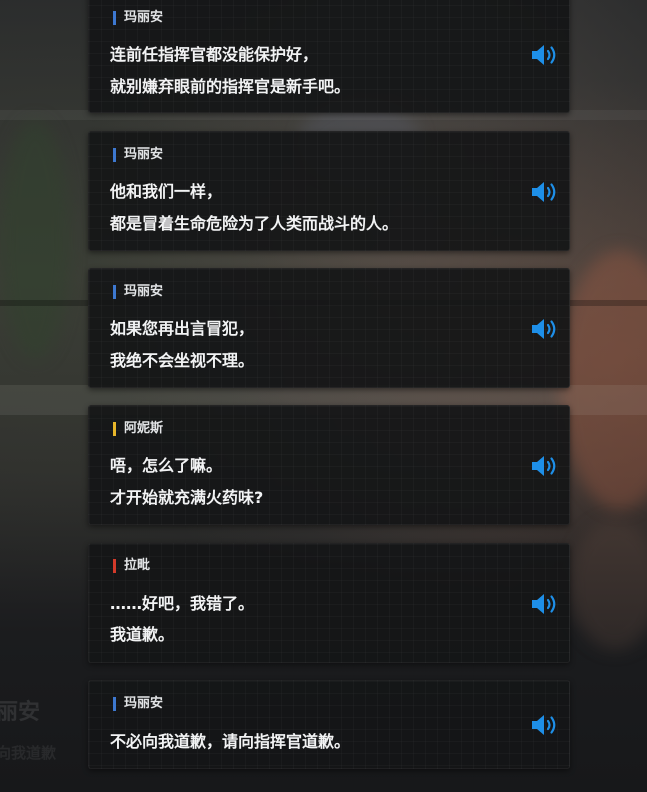 Image resolution: width=647 pixels, height=792 pixels. What do you see at coordinates (35, 240) in the screenshot?
I see `background-foliage` at bounding box center [35, 240].